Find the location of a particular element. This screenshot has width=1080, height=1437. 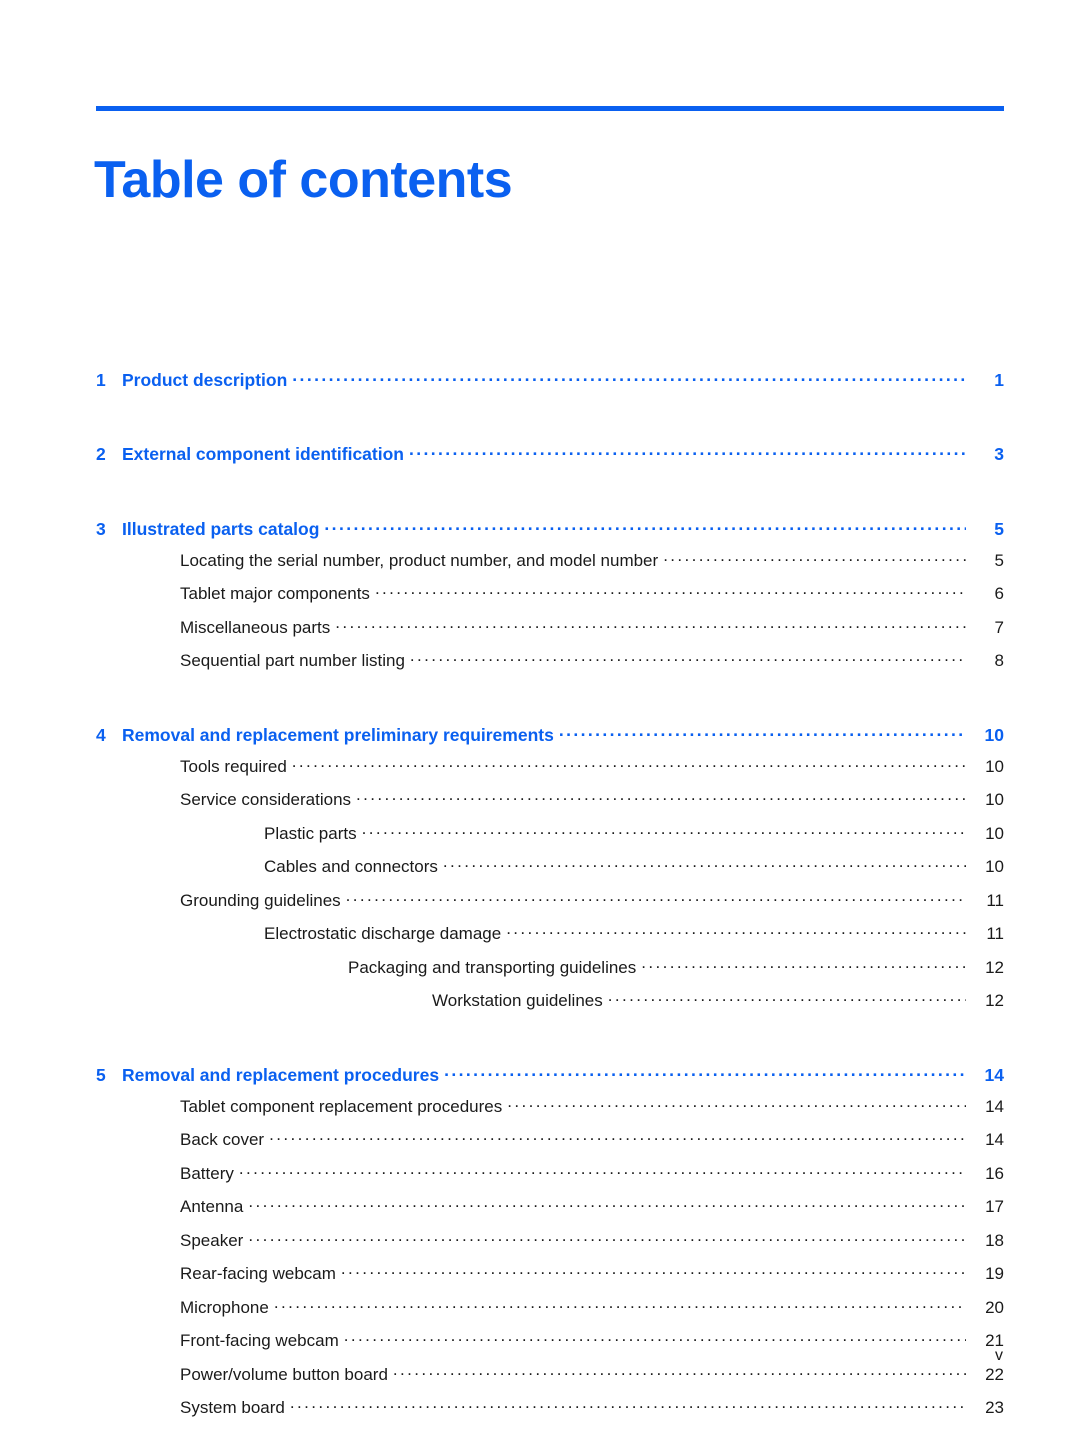

toc-entry-label: Speaker is located at coordinates (212, 1240).